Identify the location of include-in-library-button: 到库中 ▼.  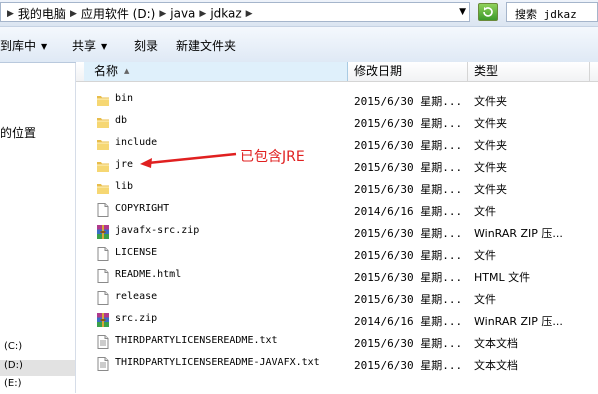
(23, 45).